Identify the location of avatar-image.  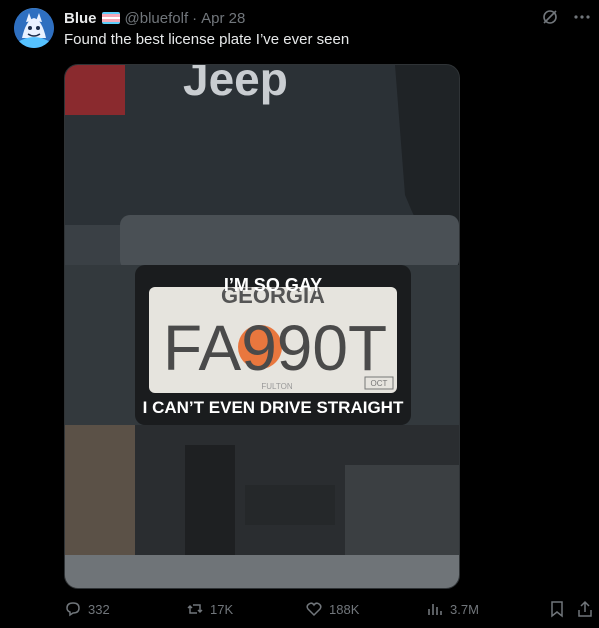
(34, 28).